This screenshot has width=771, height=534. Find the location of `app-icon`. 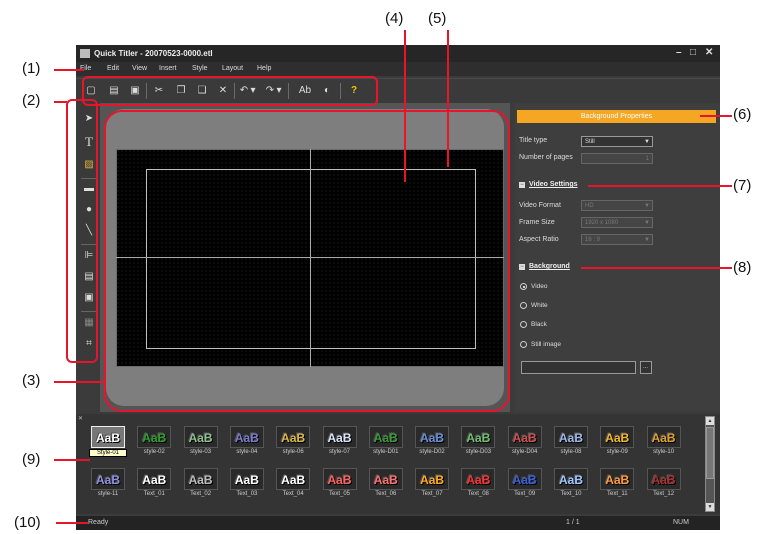

app-icon is located at coordinates (85, 53).